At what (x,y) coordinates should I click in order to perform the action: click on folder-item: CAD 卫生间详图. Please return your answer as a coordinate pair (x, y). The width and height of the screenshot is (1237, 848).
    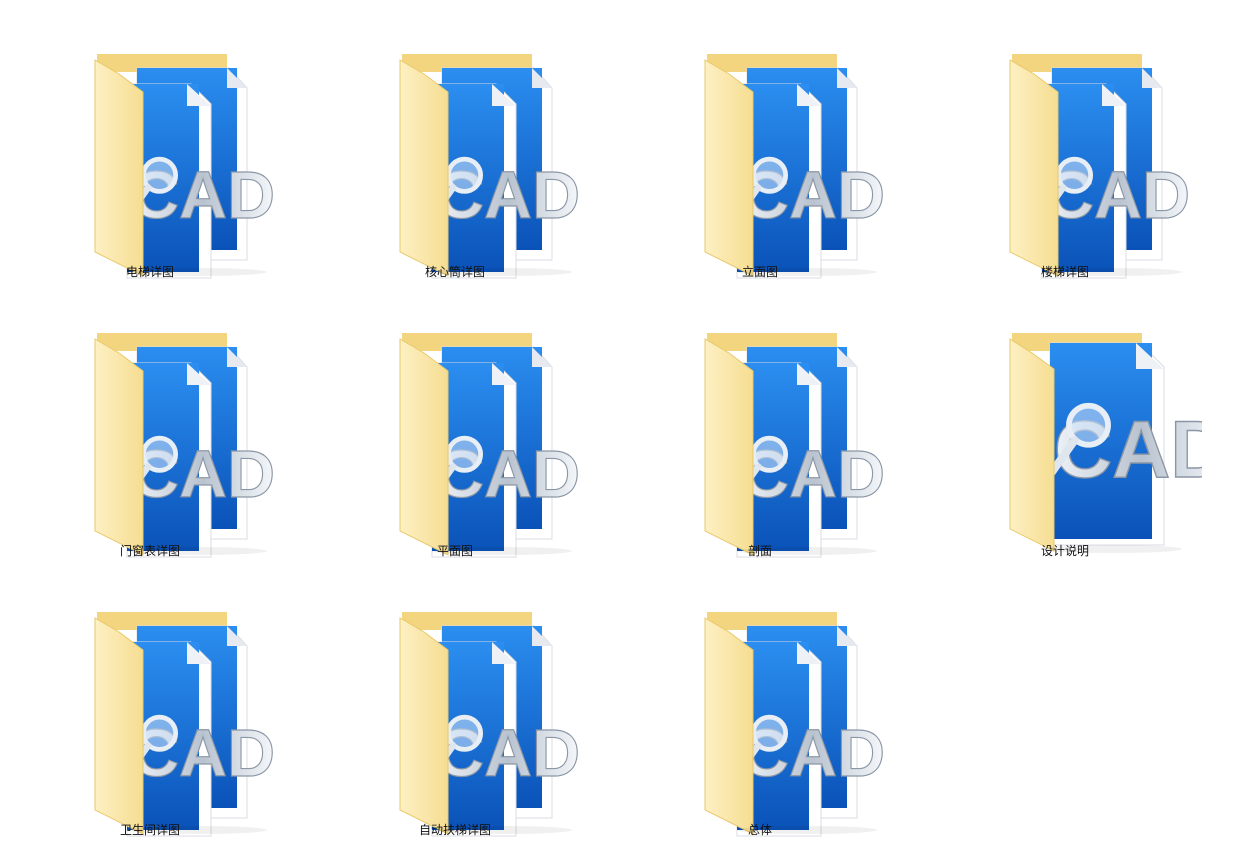
    Looking at the image, I should click on (153, 713).